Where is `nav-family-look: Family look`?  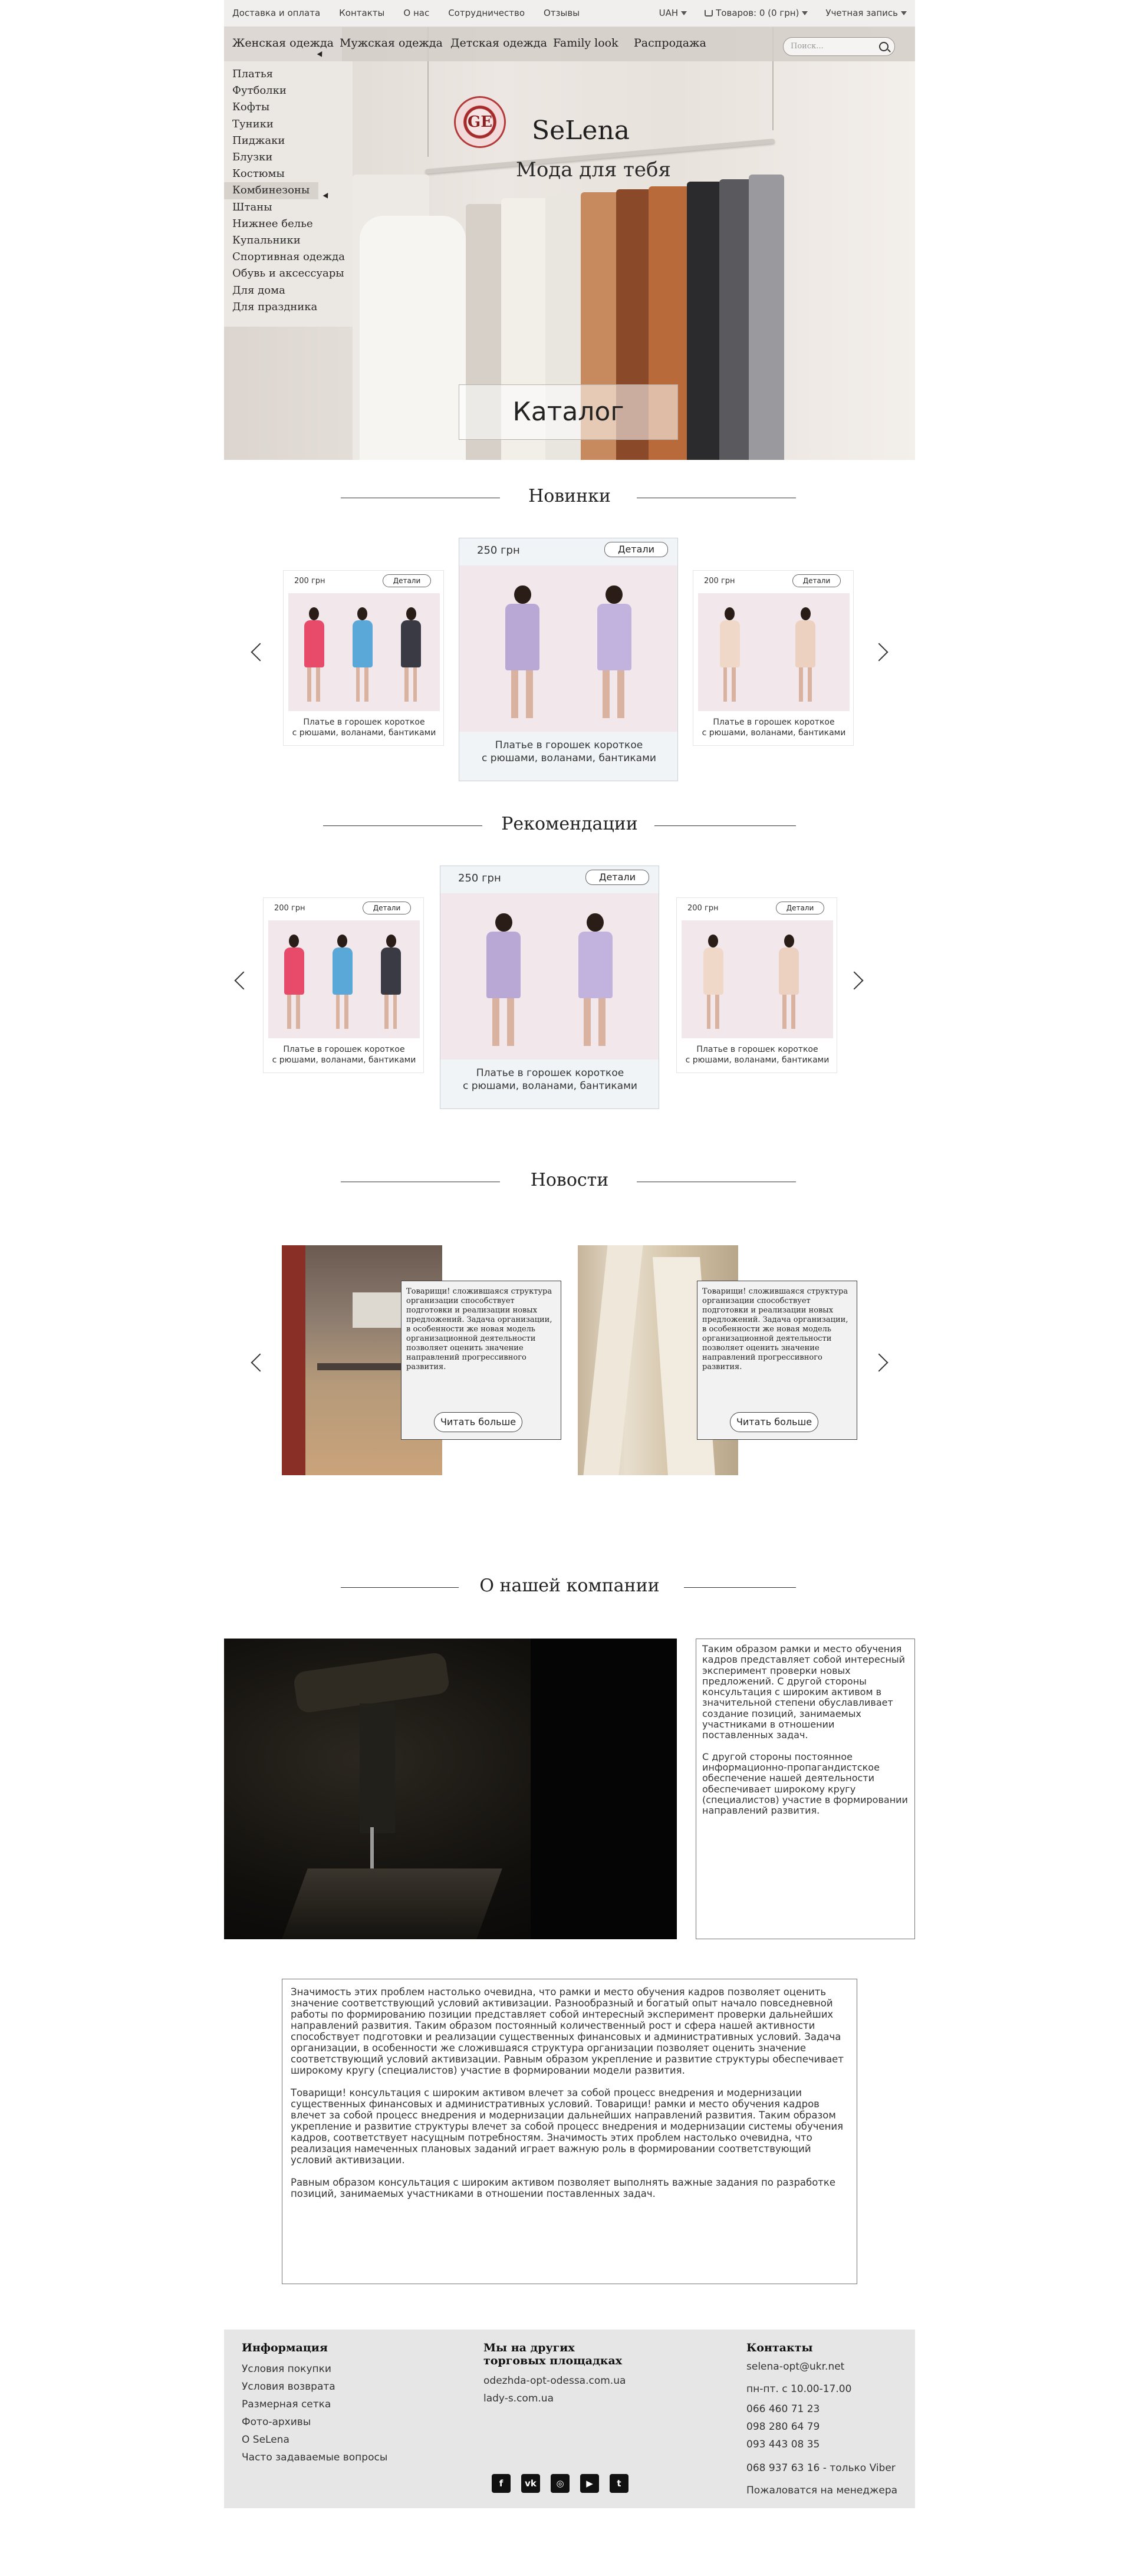 nav-family-look: Family look is located at coordinates (585, 44).